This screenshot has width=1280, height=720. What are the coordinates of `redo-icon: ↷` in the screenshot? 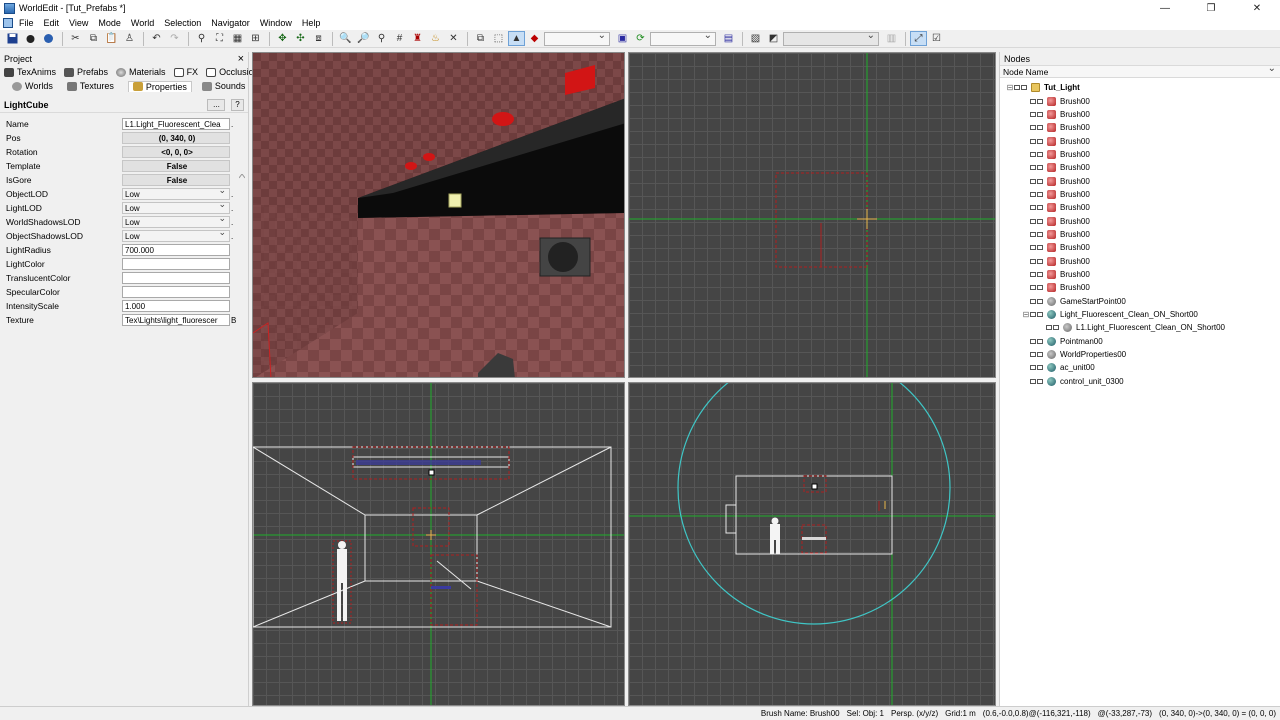 It's located at (174, 38).